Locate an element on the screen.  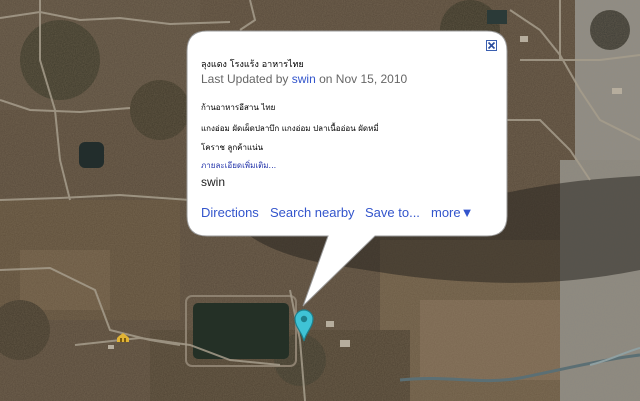
directions-link: Directions is located at coordinates (230, 212).